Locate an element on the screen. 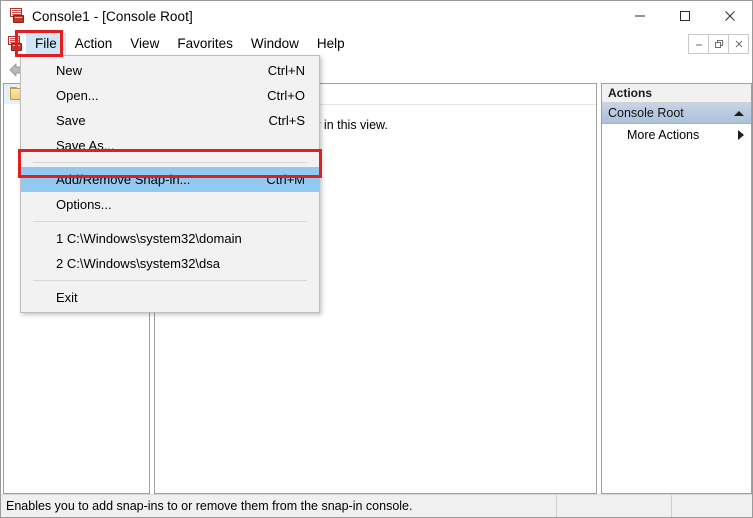  menu-help: Help is located at coordinates (331, 44).